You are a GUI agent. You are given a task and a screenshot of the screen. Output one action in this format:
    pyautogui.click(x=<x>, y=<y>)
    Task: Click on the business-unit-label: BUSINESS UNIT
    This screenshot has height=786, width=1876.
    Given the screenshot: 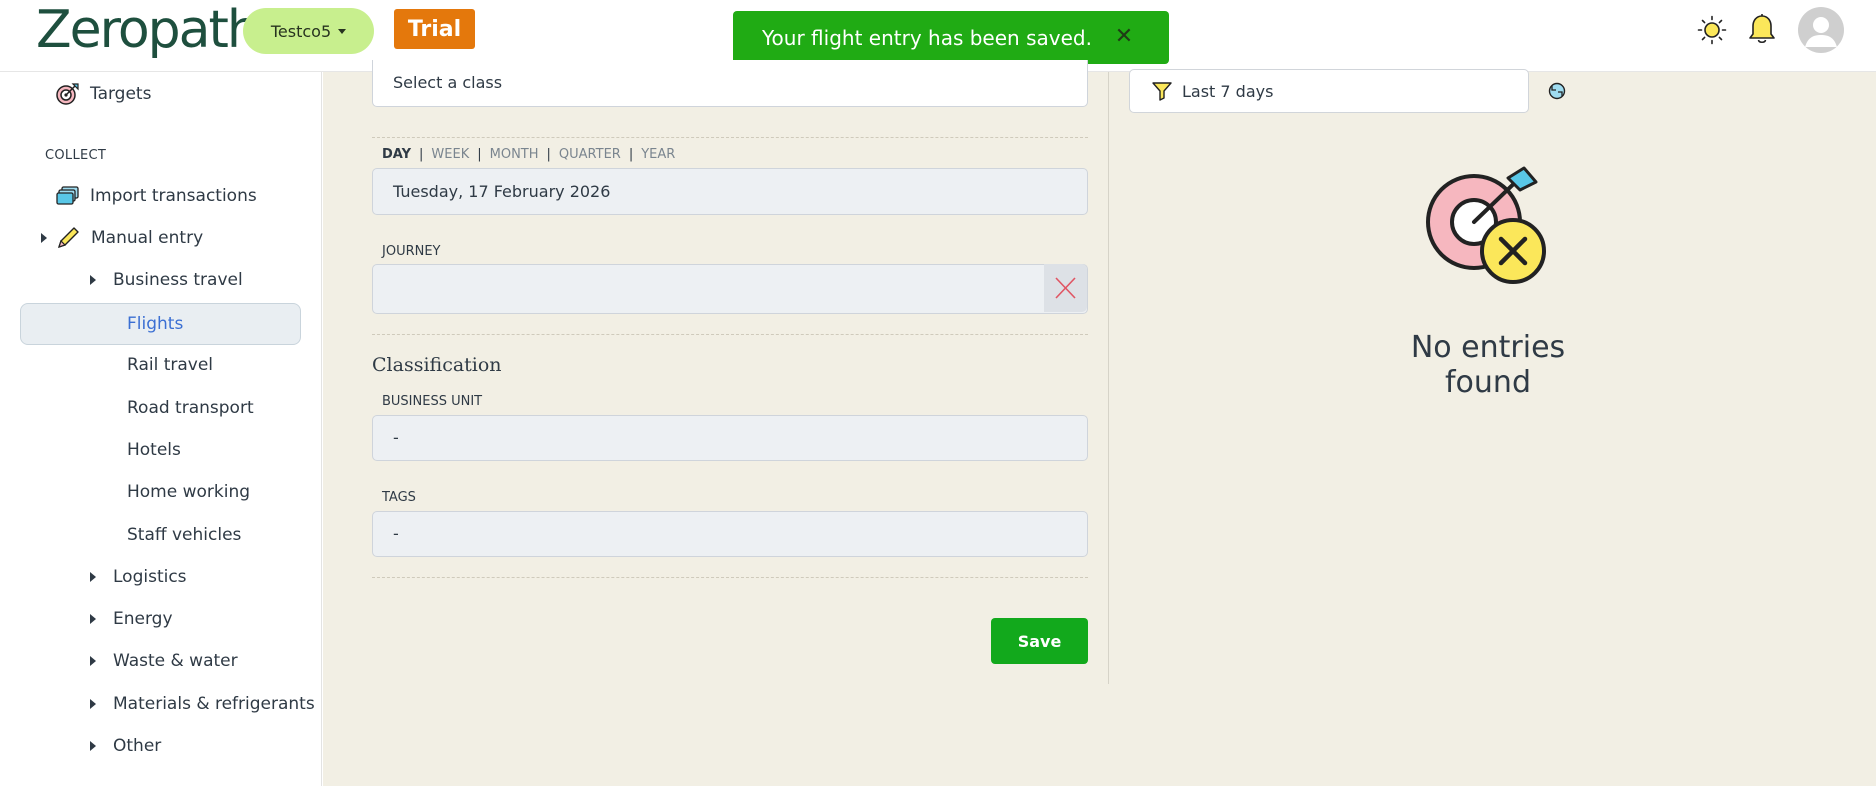 What is the action you would take?
    pyautogui.click(x=432, y=401)
    